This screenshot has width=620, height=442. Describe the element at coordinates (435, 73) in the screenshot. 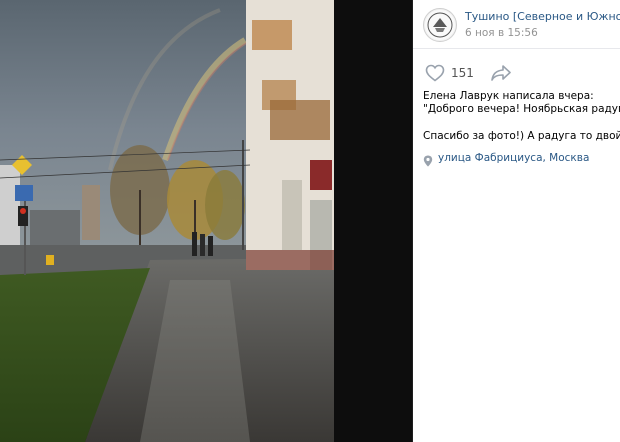

I see `heart-outline-icon` at that location.